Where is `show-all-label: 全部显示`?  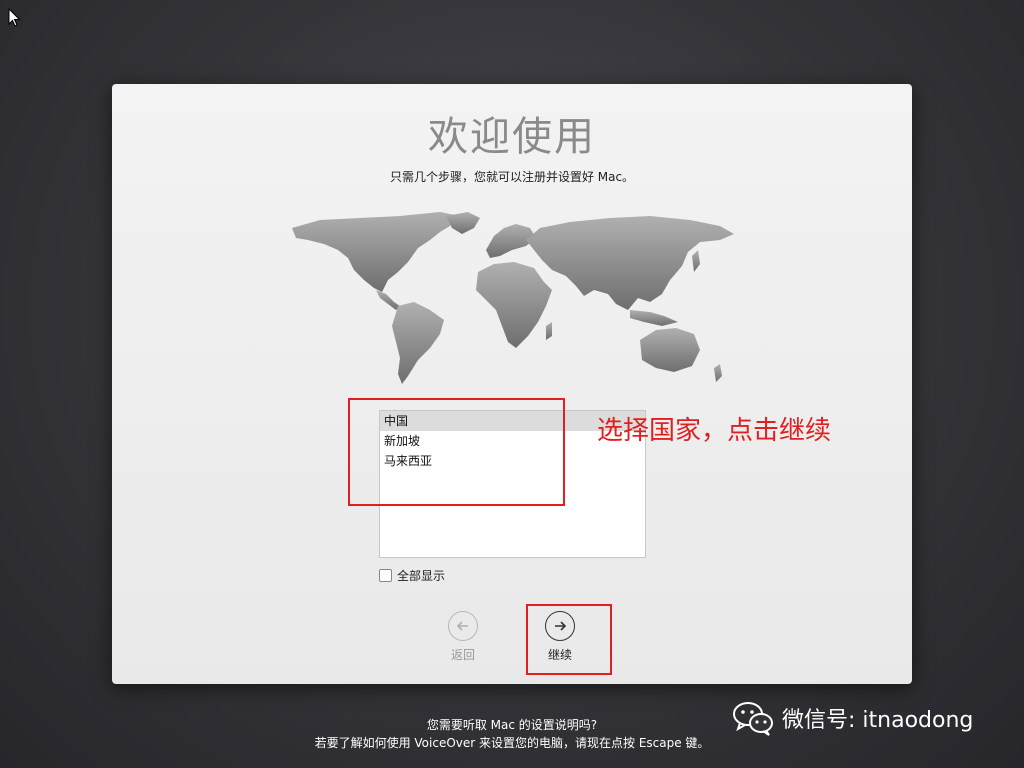 show-all-label: 全部显示 is located at coordinates (421, 576).